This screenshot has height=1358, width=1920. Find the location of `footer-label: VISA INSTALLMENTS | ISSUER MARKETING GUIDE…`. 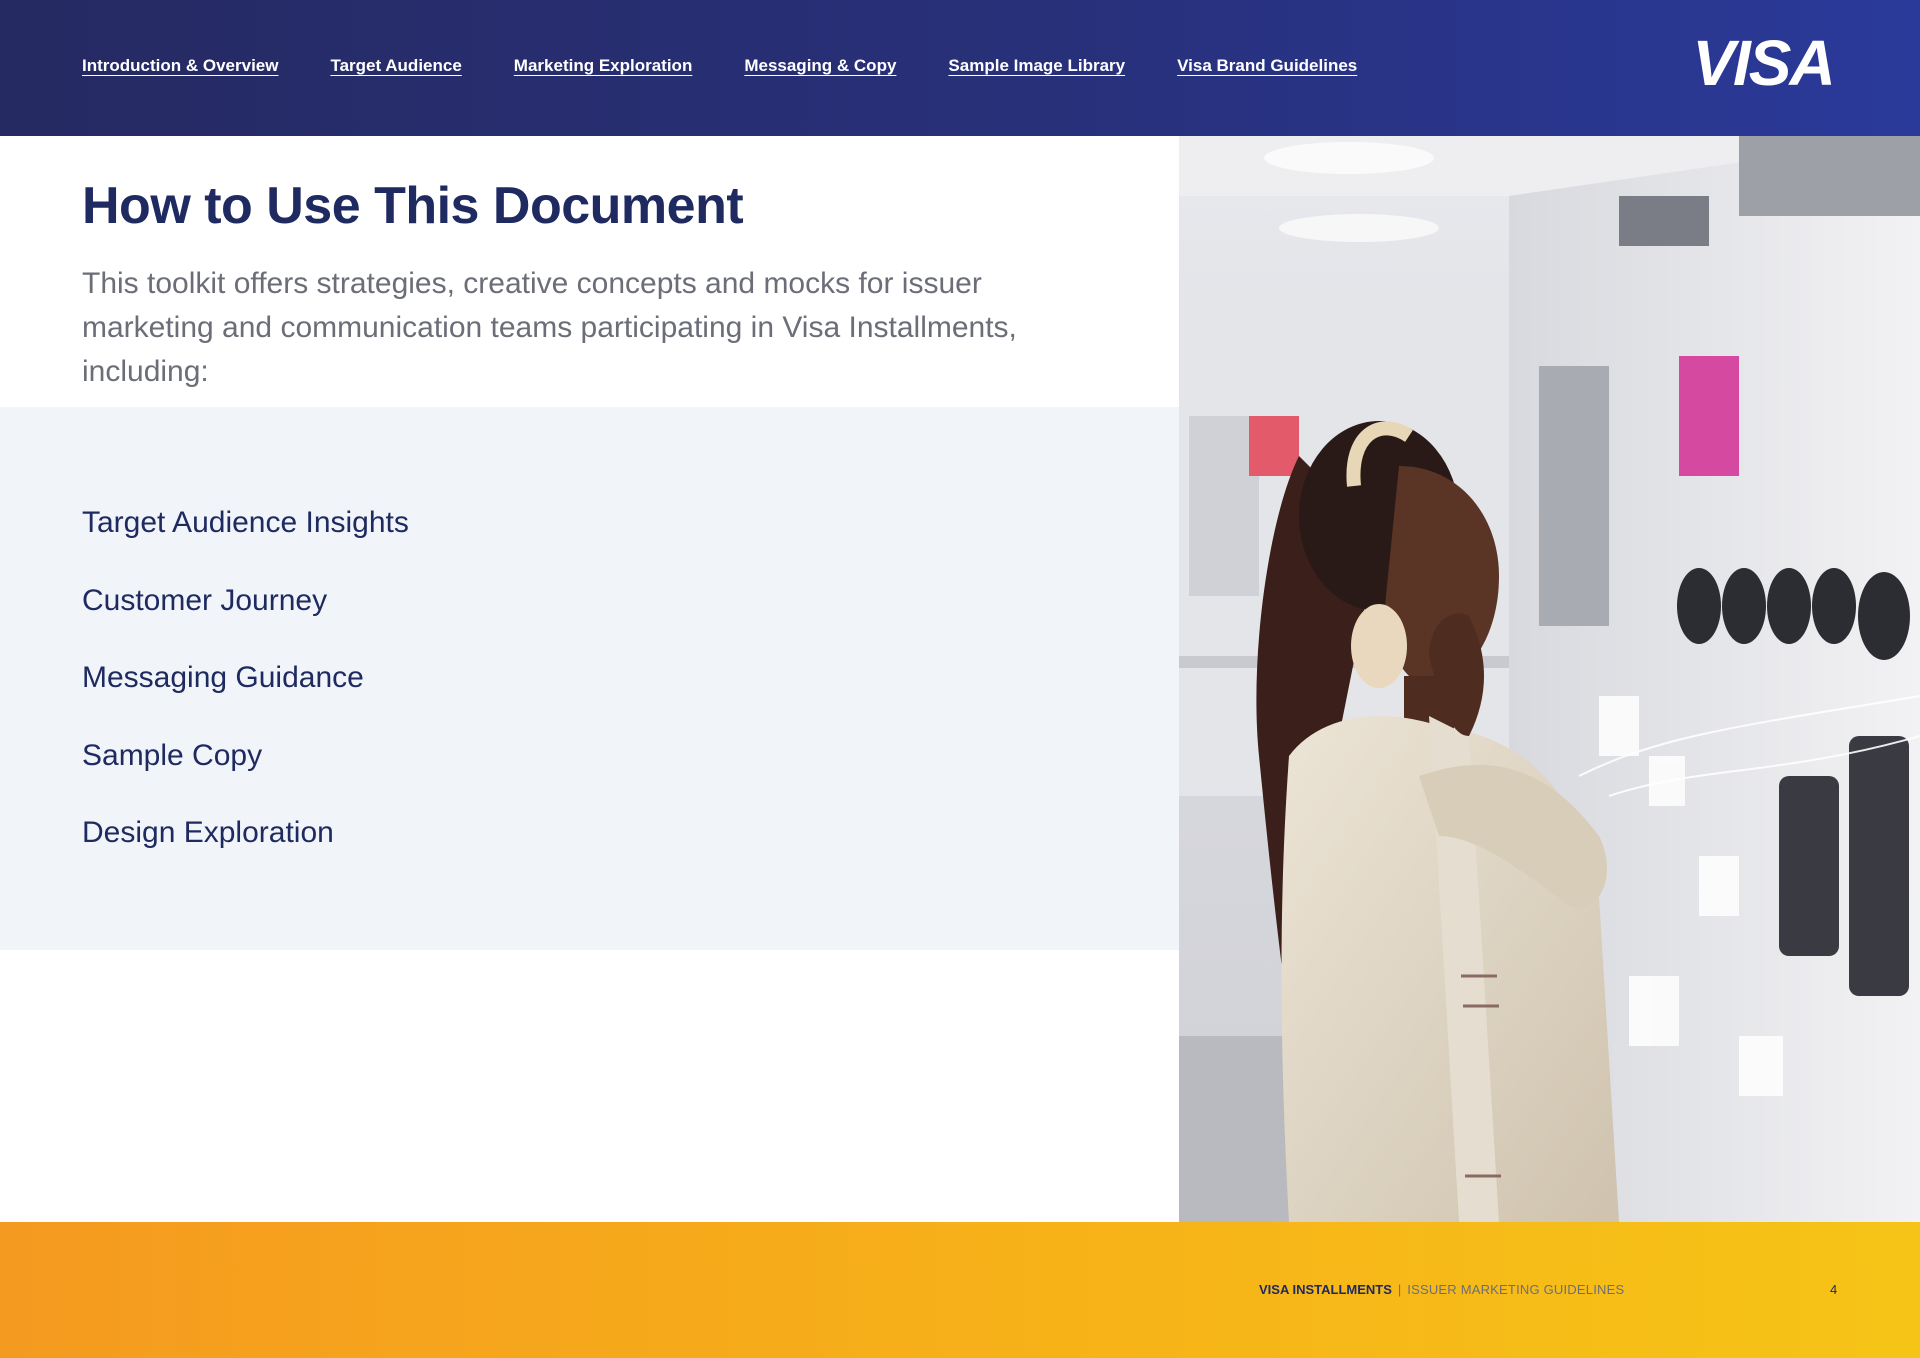

footer-label: VISA INSTALLMENTS | ISSUER MARKETING GUIDE… is located at coordinates (1441, 1289).